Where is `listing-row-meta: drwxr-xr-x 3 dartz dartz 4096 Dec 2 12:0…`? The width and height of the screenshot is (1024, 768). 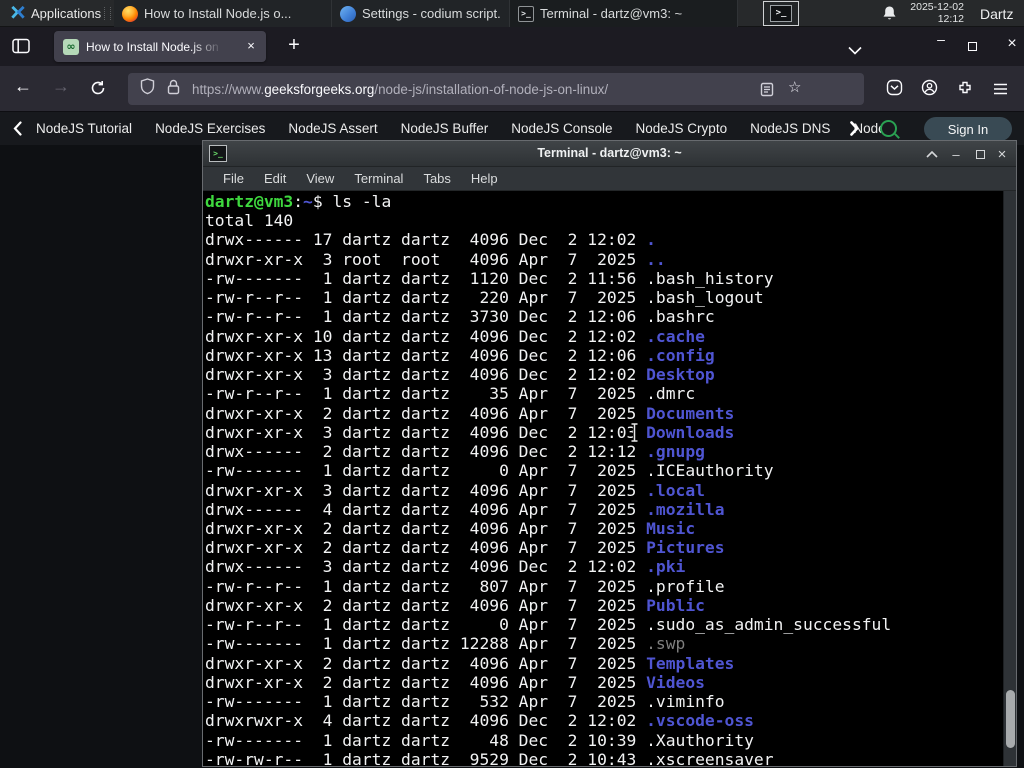
listing-row-meta: drwxr-xr-x 3 dartz dartz 4096 Dec 2 12:0… is located at coordinates (426, 432).